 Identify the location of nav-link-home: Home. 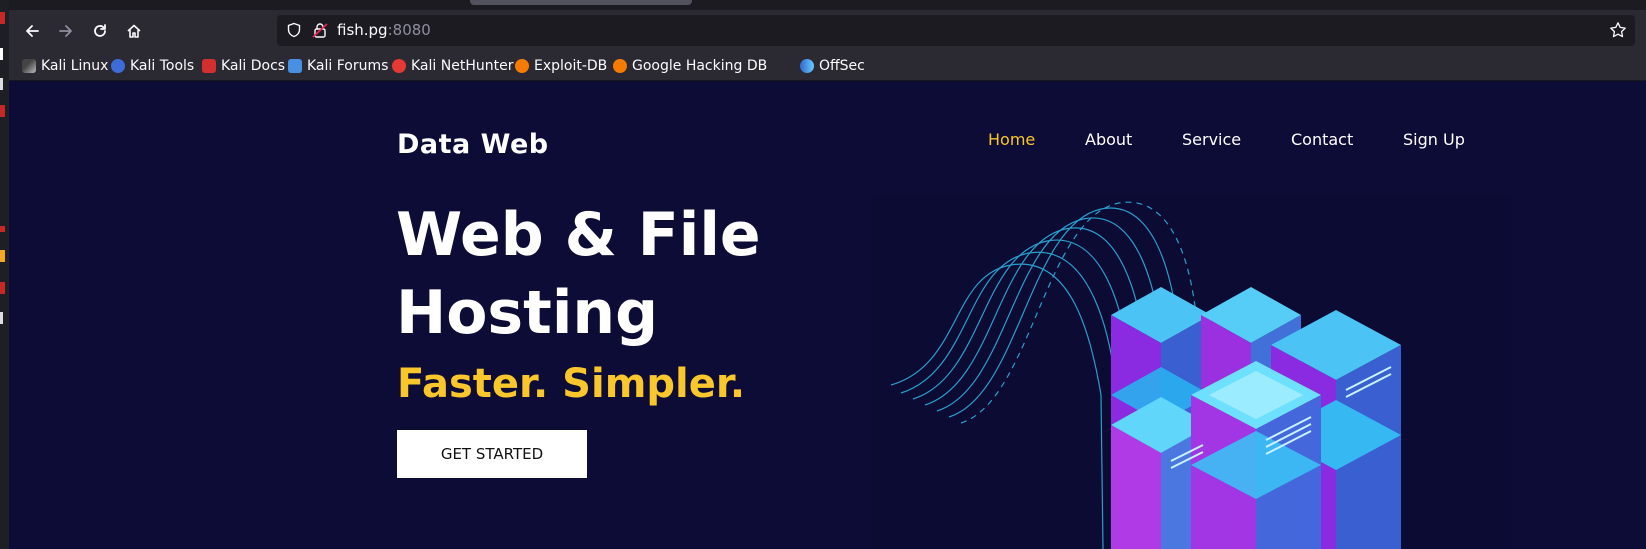
(1011, 139).